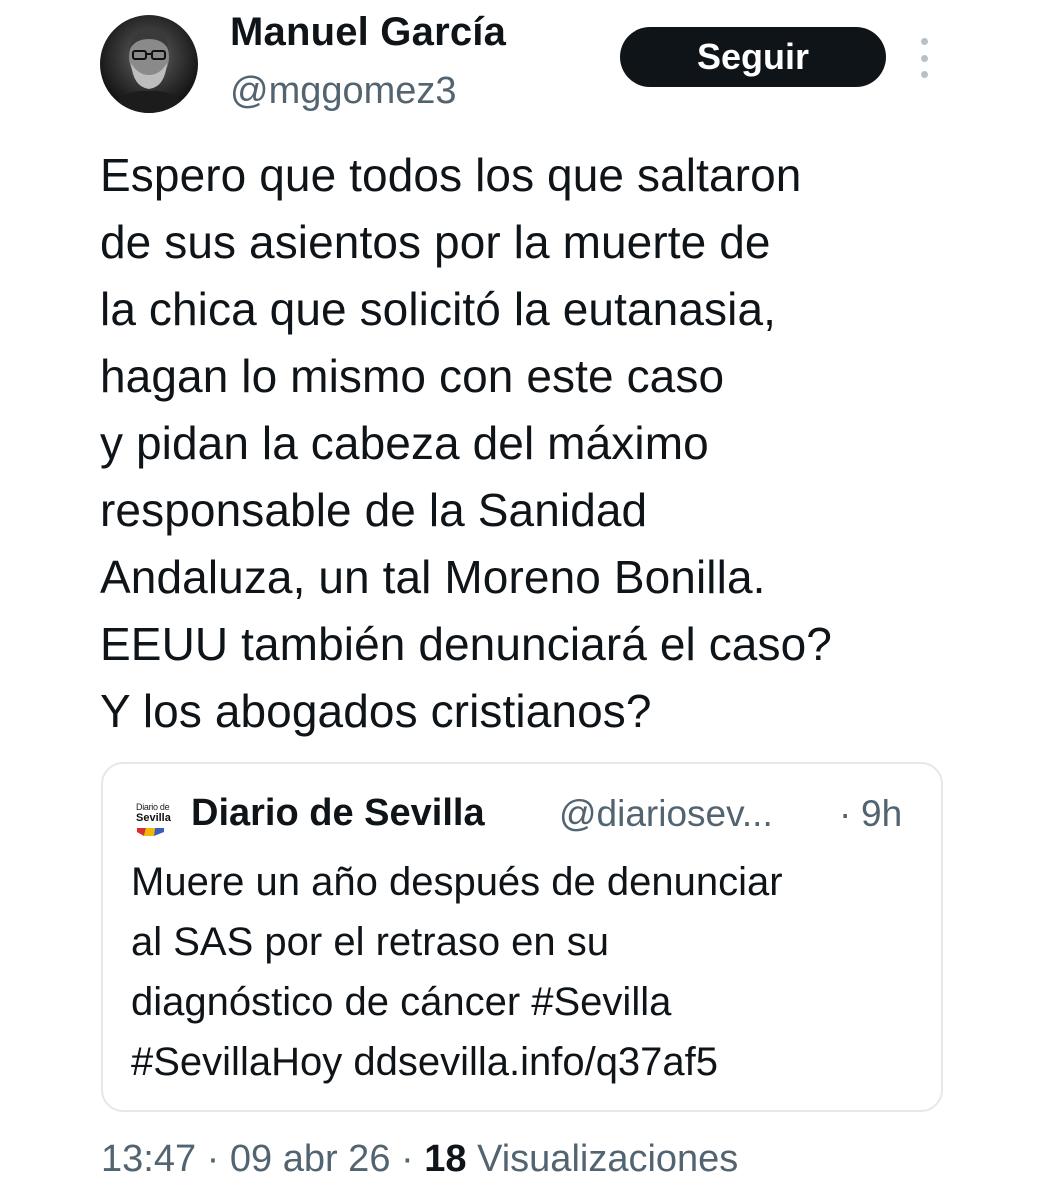 The width and height of the screenshot is (1044, 1200). Describe the element at coordinates (153, 818) in the screenshot. I see `logo-main-text: Sevilla` at that location.